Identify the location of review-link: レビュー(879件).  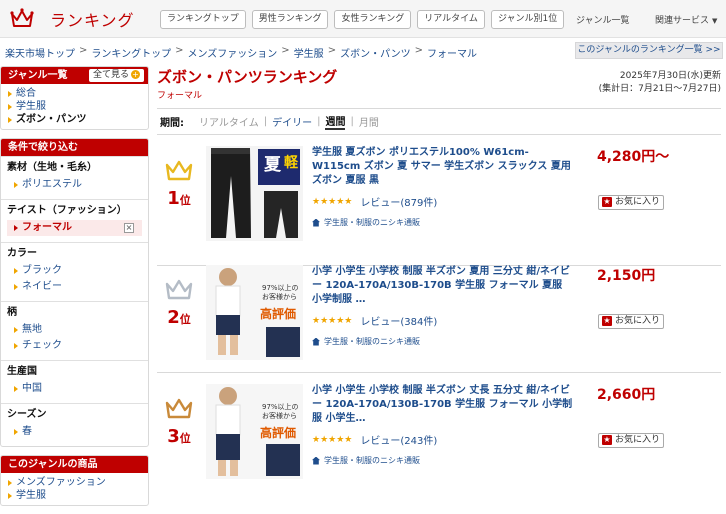
(398, 201).